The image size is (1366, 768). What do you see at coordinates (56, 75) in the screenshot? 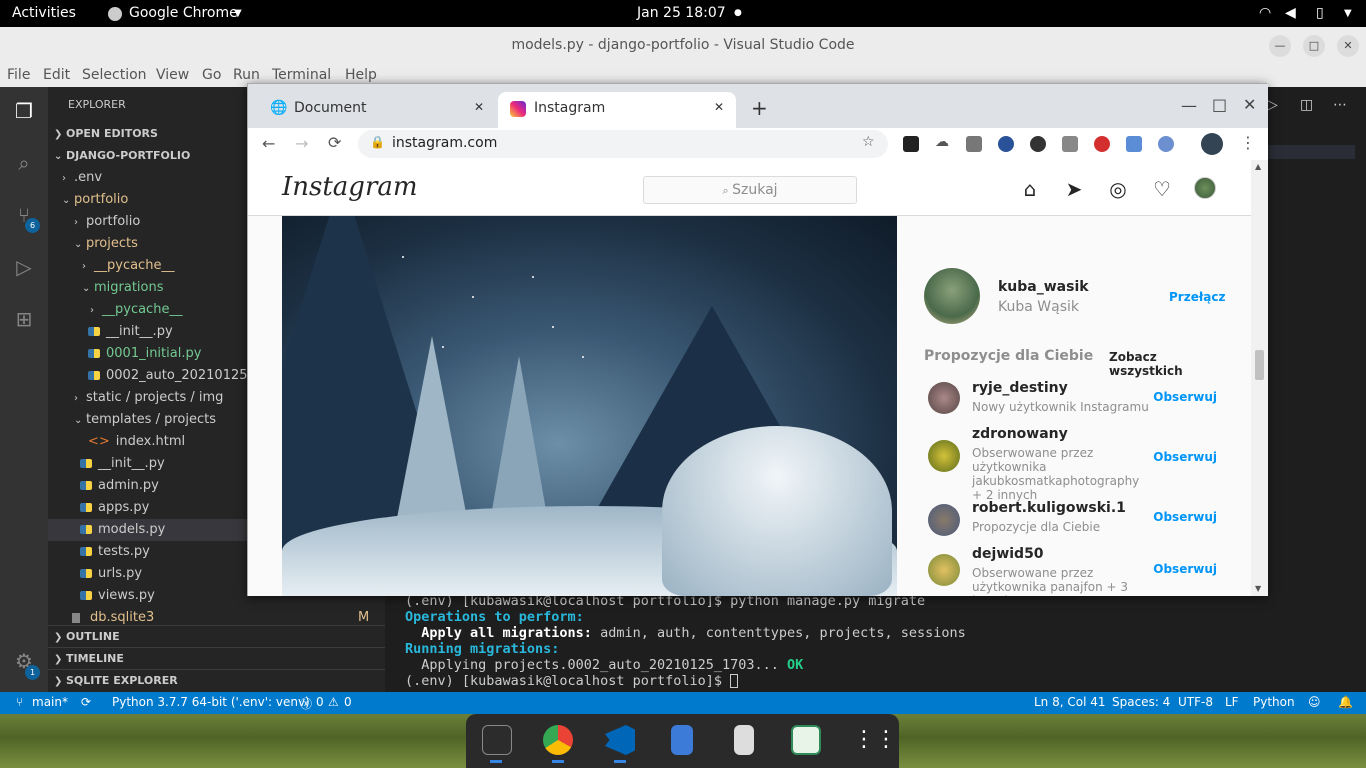
I see `menu-edit: Edit` at bounding box center [56, 75].